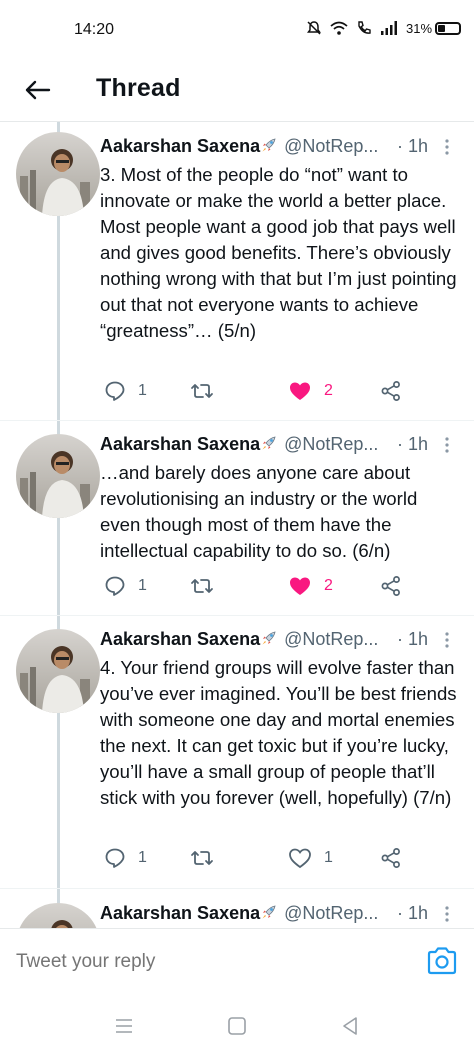 The width and height of the screenshot is (474, 1053). Describe the element at coordinates (94, 29) in the screenshot. I see `status-time: 14:20` at that location.